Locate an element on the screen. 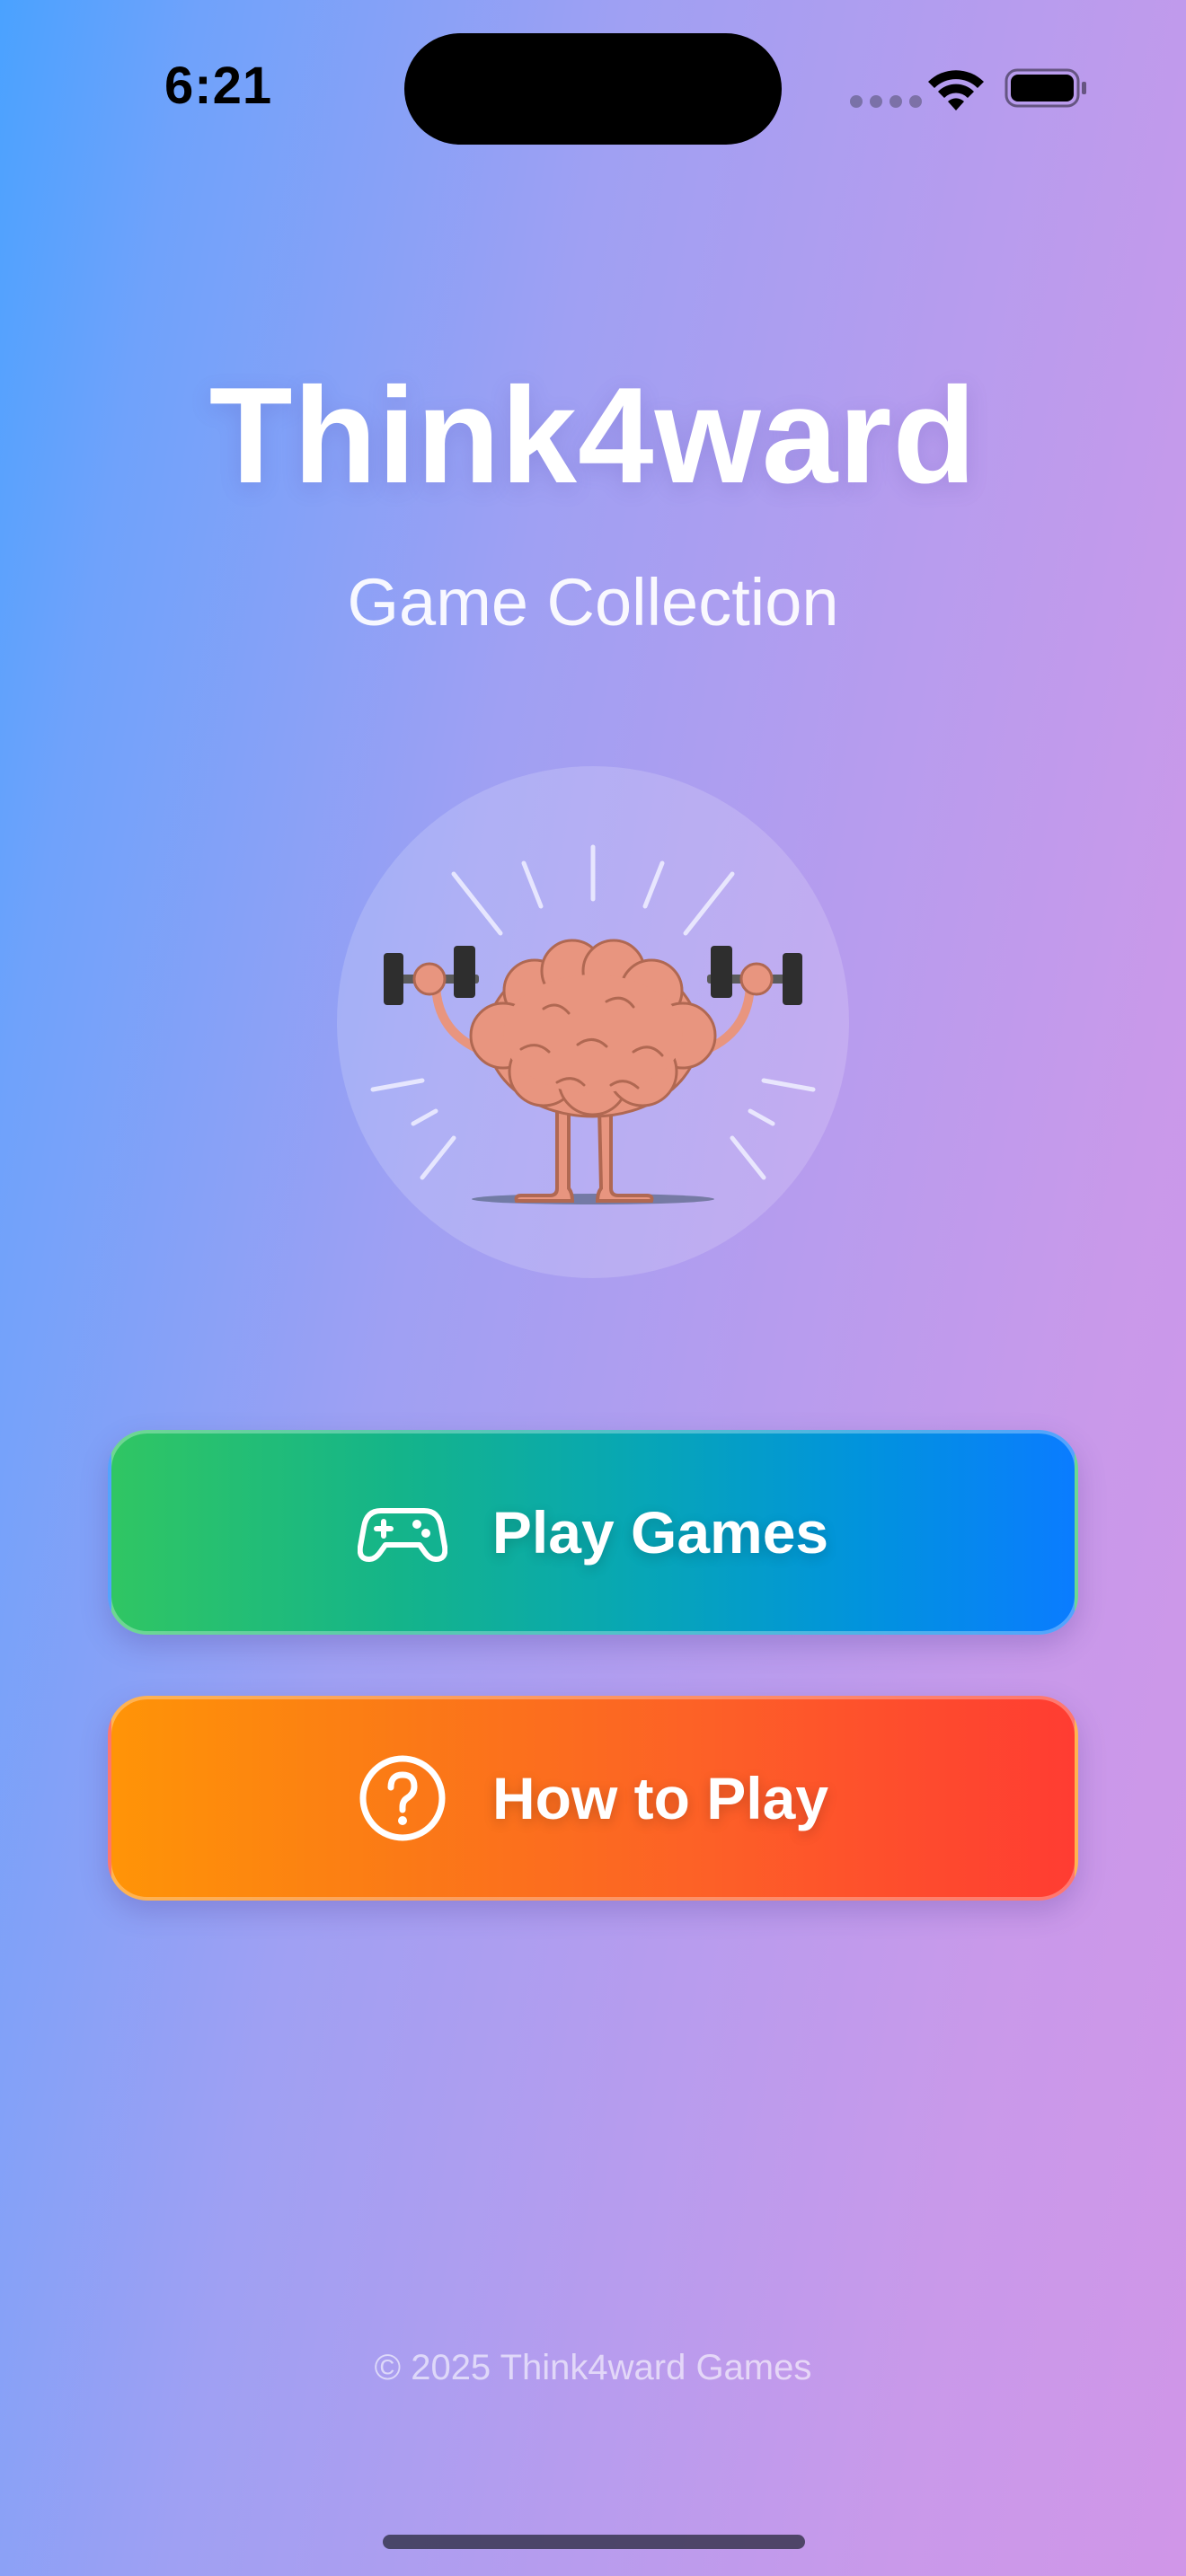 Image resolution: width=1186 pixels, height=2576 pixels. app-title: Think4ward is located at coordinates (593, 435).